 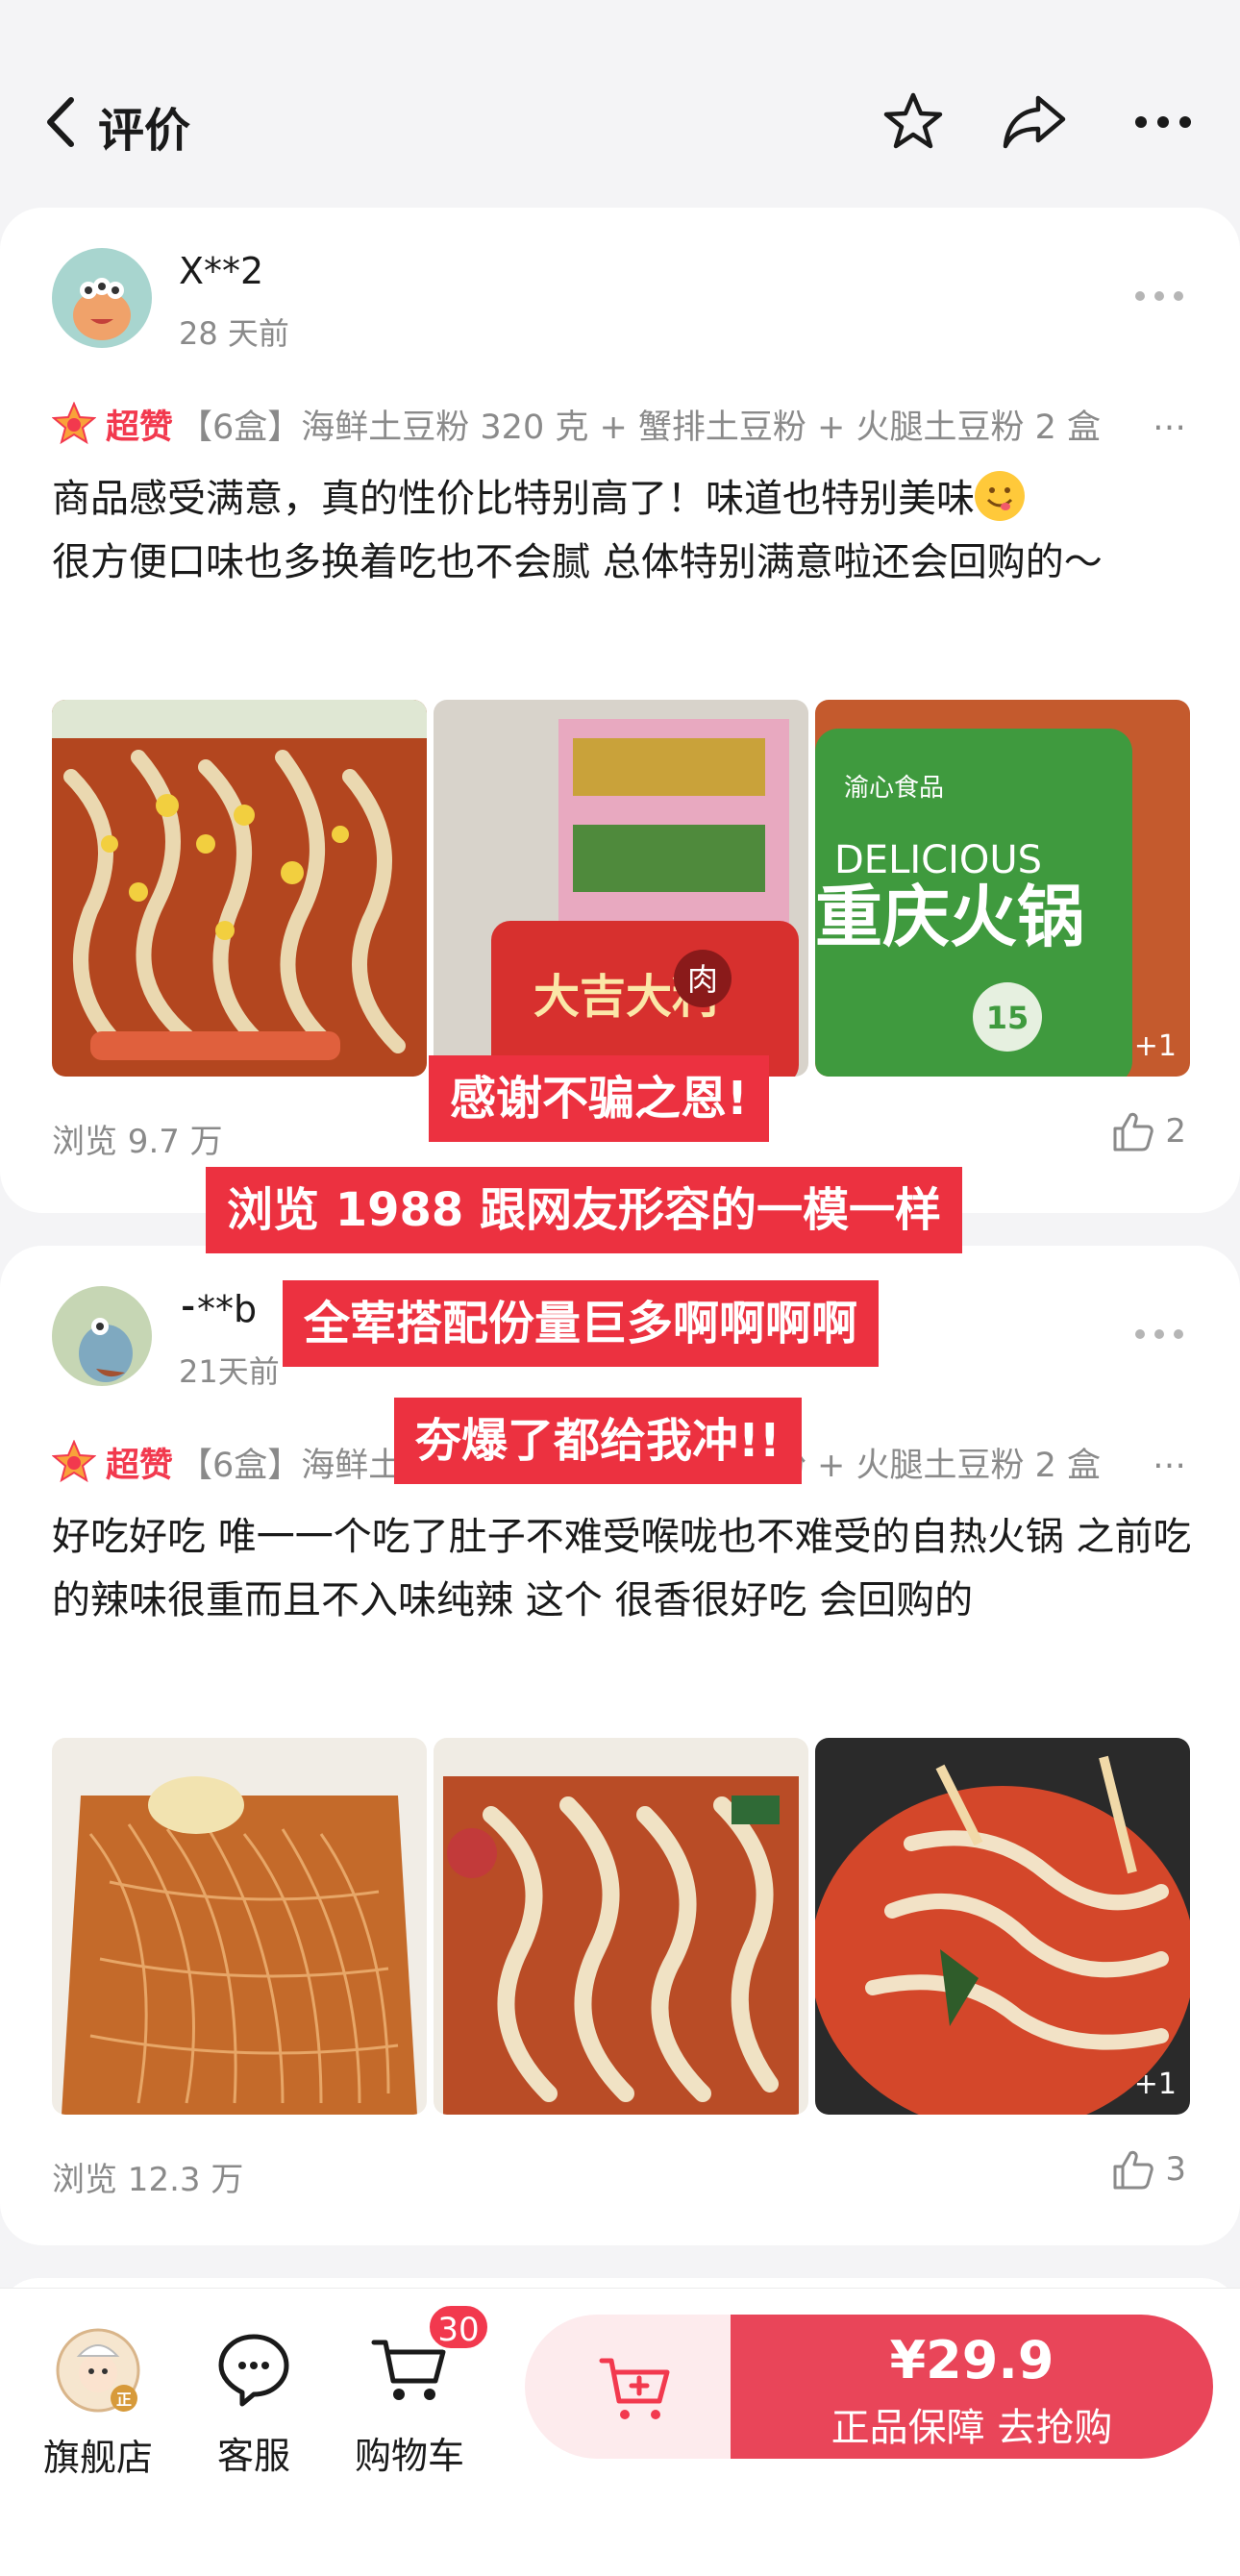 What do you see at coordinates (218, 1309) in the screenshot?
I see `username: ⁃**b` at bounding box center [218, 1309].